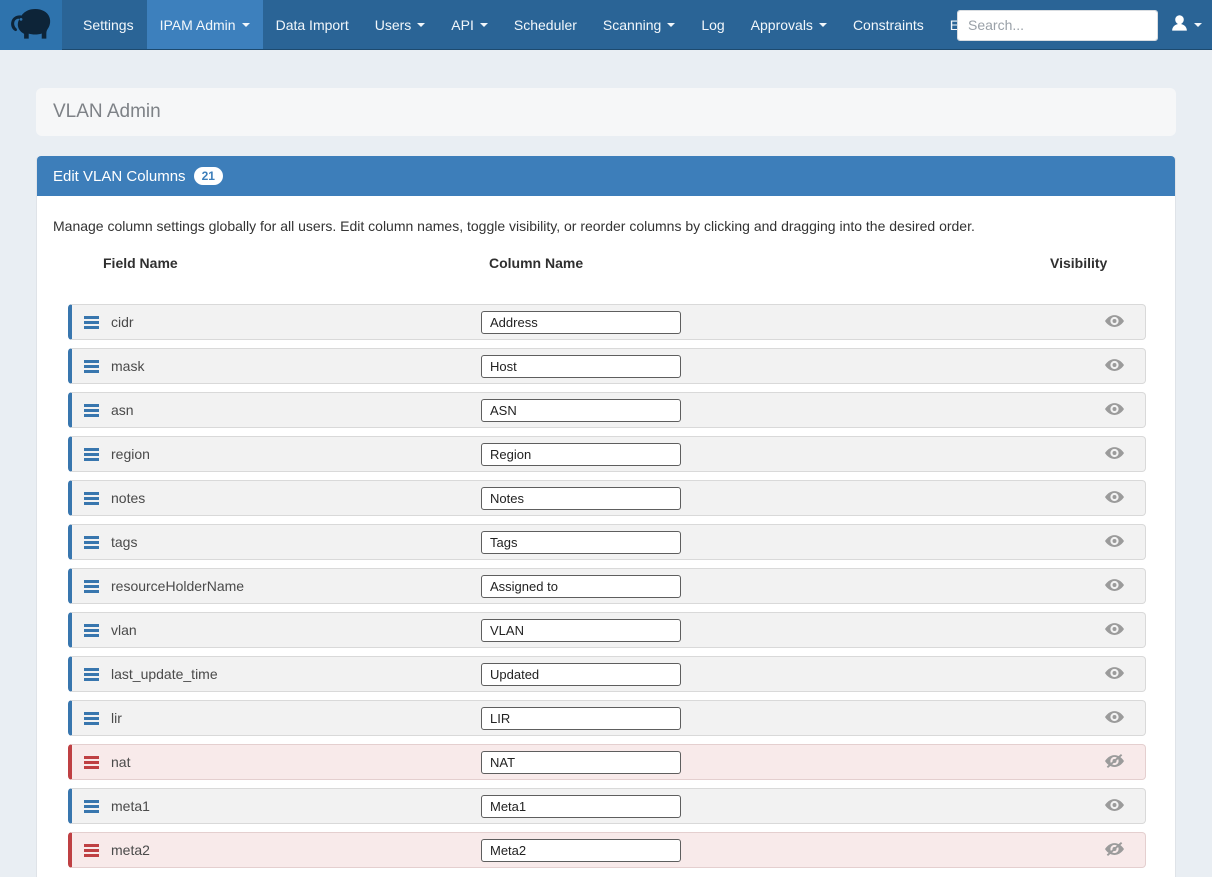 The height and width of the screenshot is (877, 1212). What do you see at coordinates (31, 25) in the screenshot?
I see `app-logo` at bounding box center [31, 25].